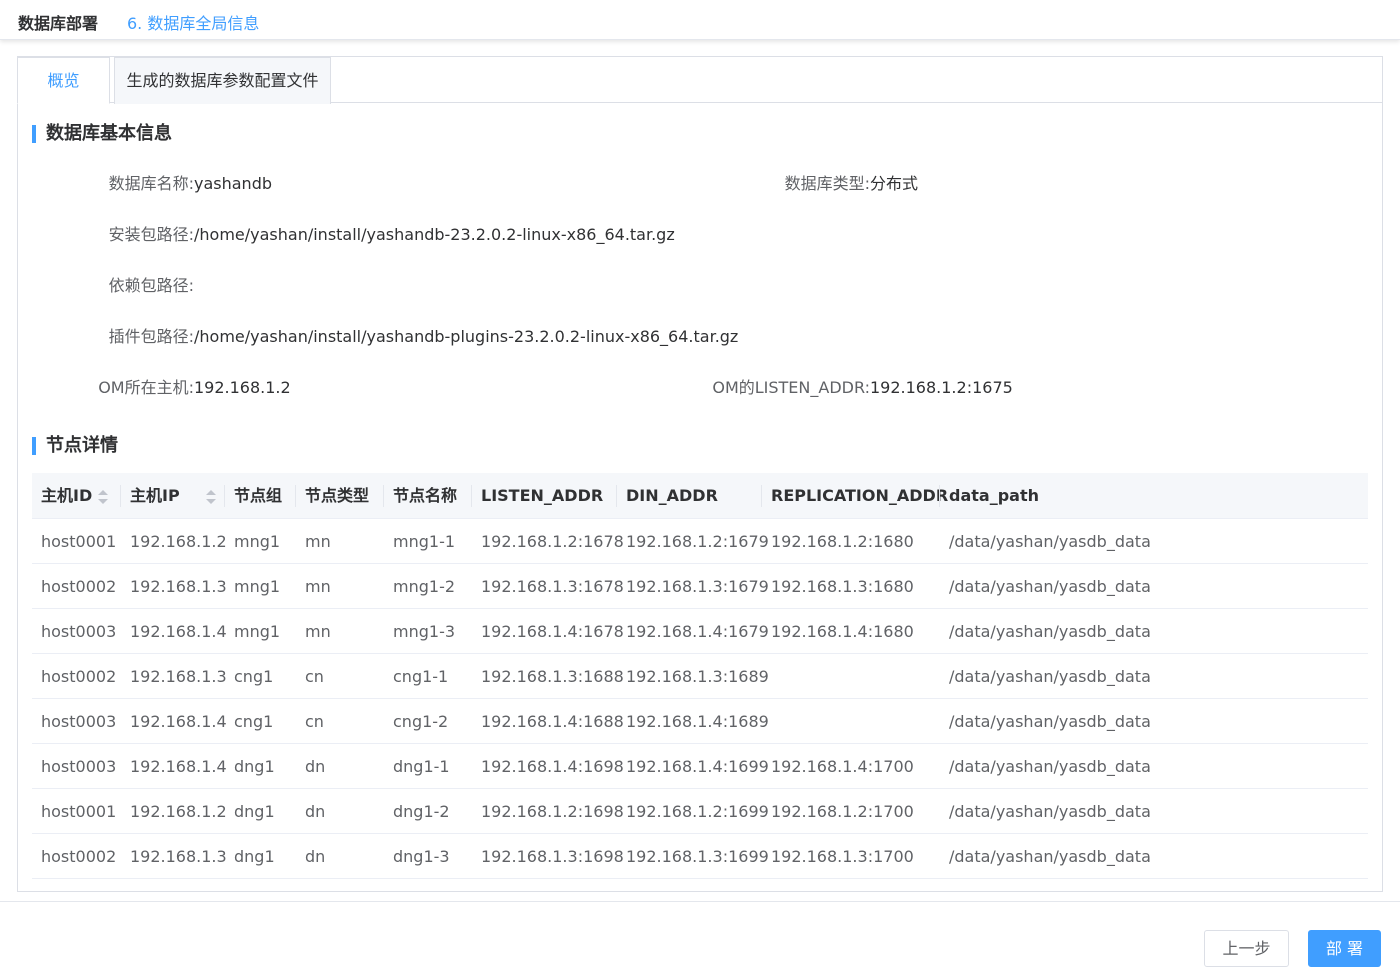  I want to click on cell-replication-addr: 192.168.1.2:1680, so click(842, 541).